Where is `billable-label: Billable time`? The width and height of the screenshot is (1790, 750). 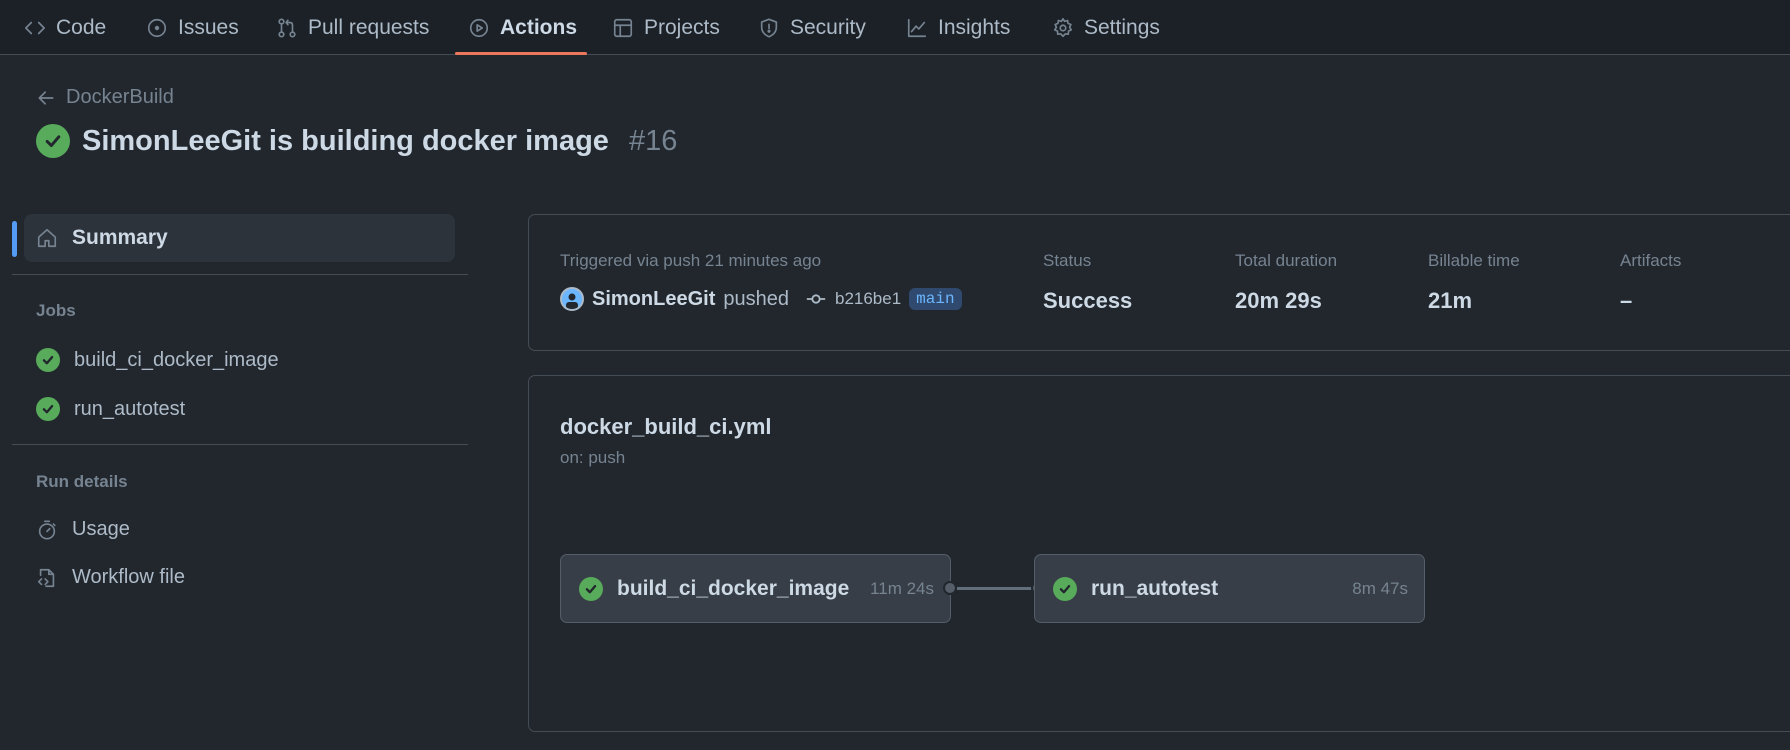
billable-label: Billable time is located at coordinates (1474, 260).